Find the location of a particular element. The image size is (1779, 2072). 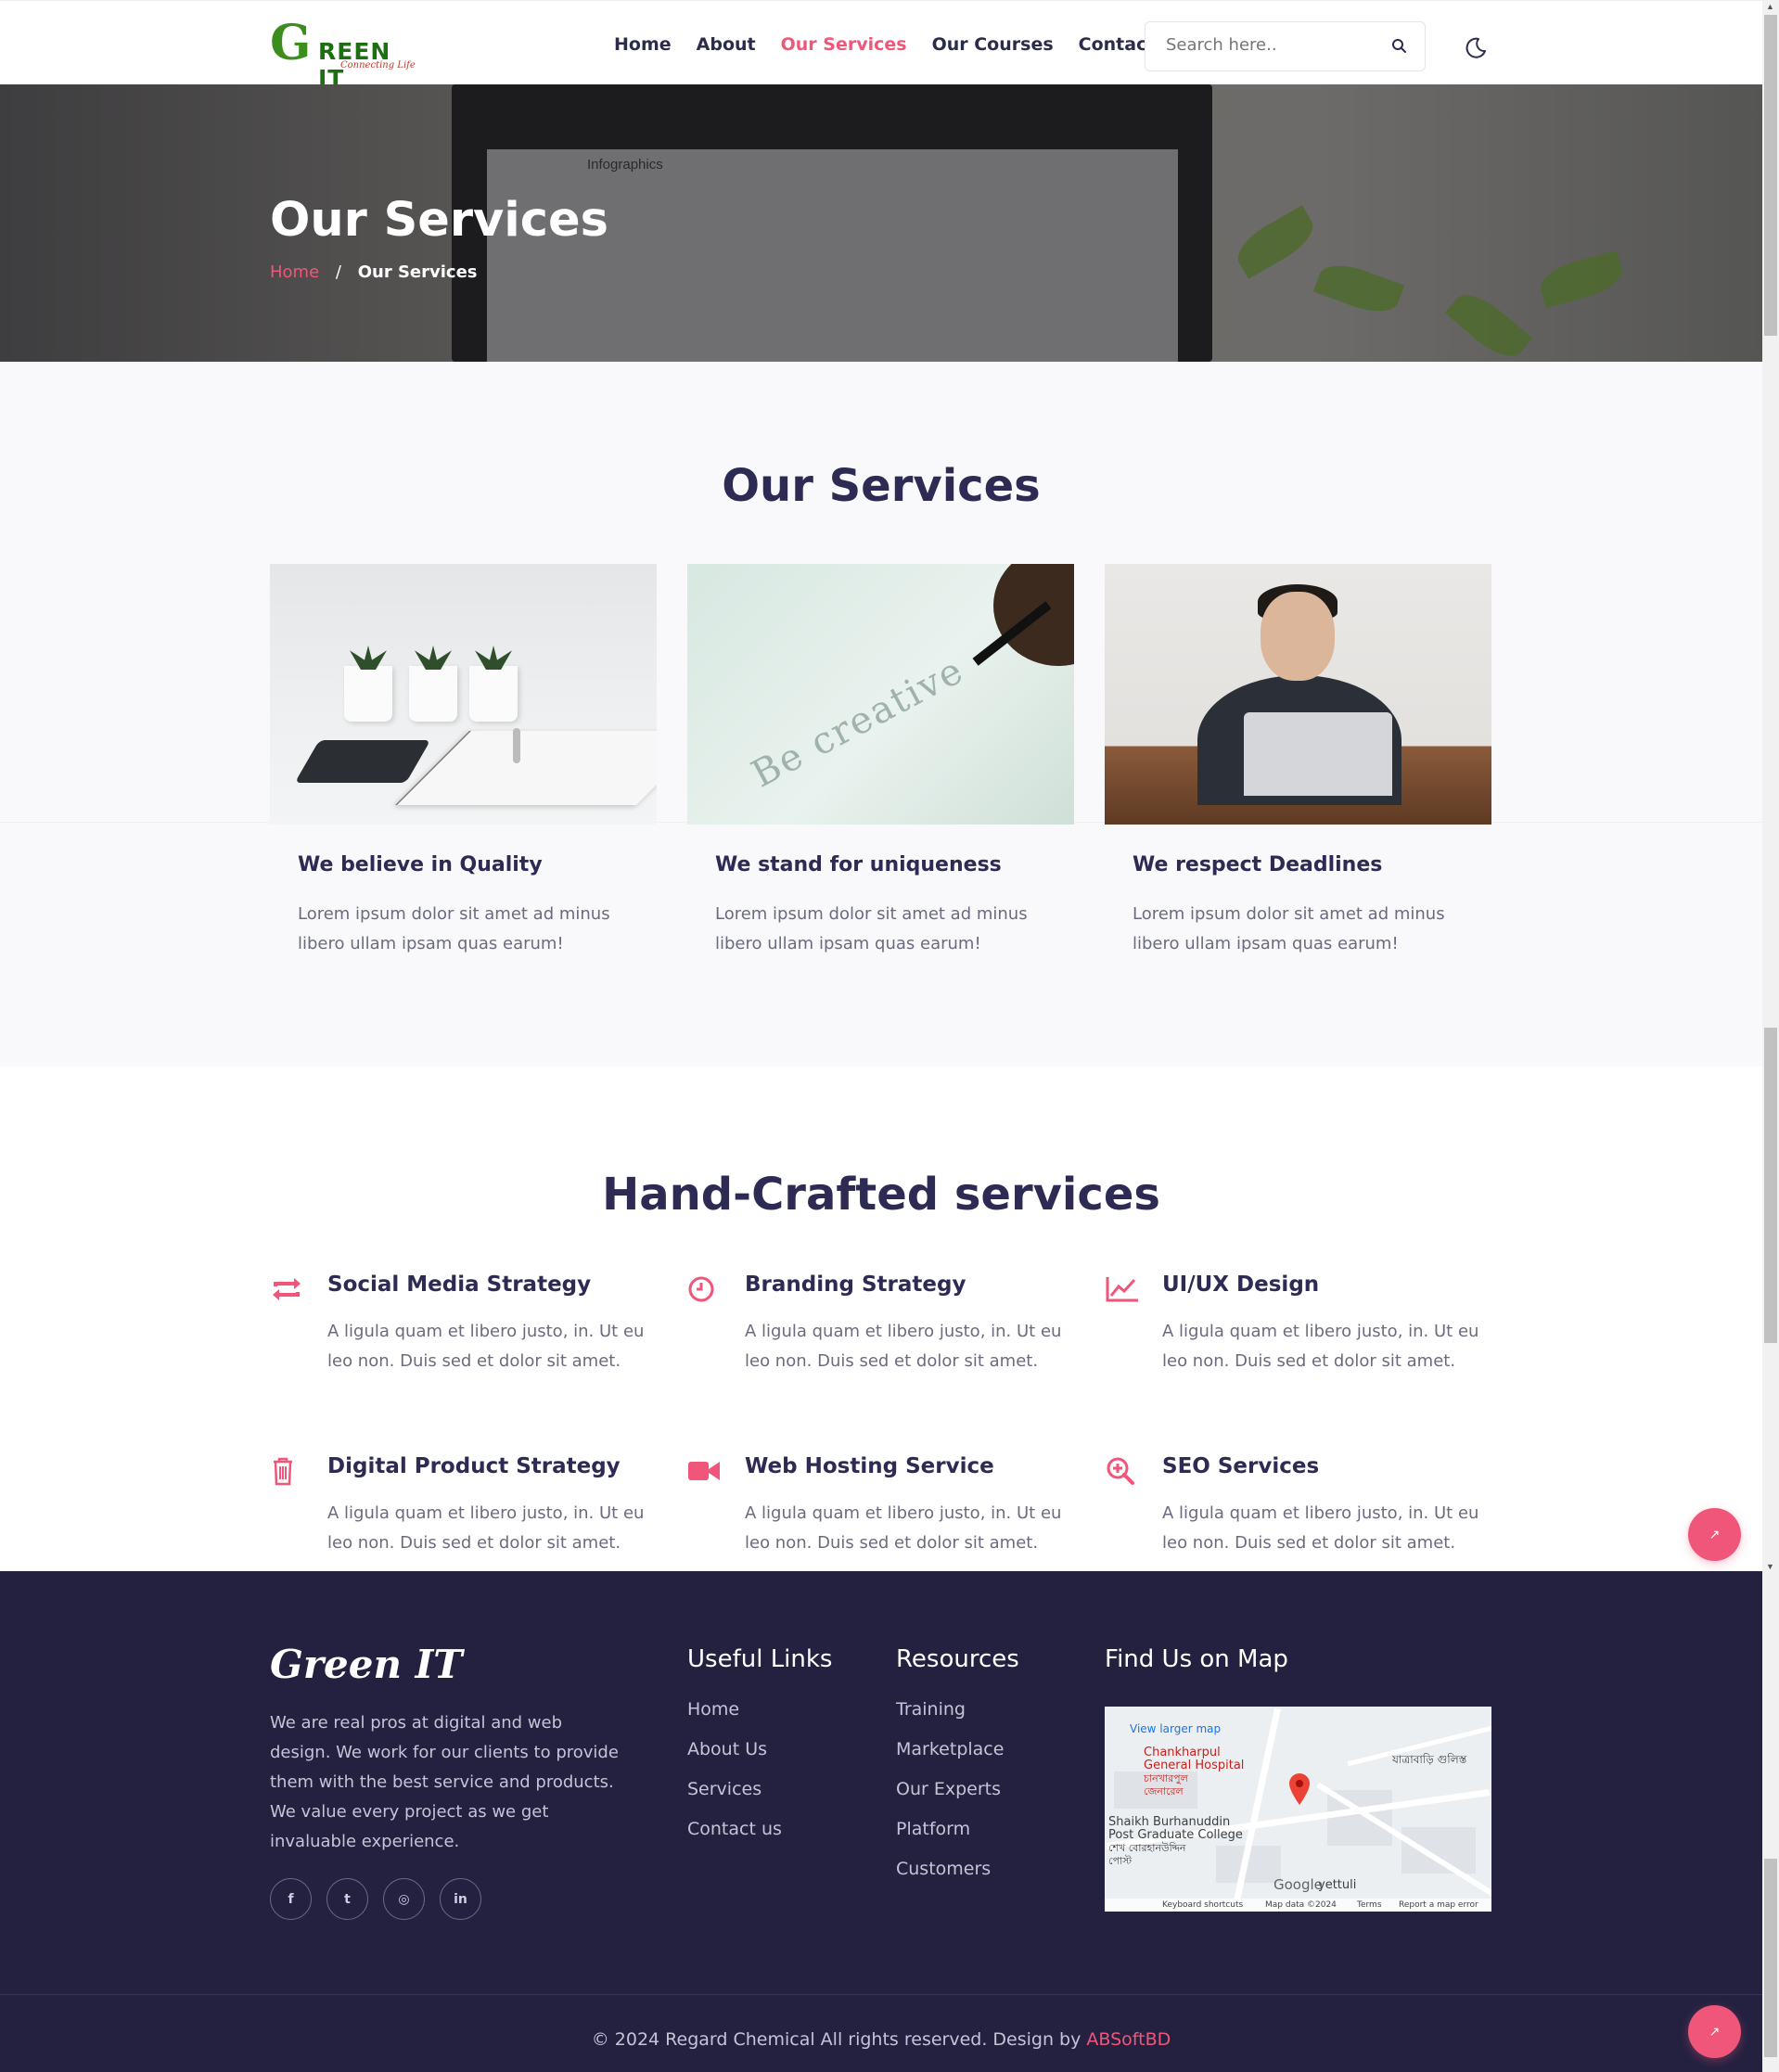

feature-title: Web Hosting Service is located at coordinates (869, 1466).